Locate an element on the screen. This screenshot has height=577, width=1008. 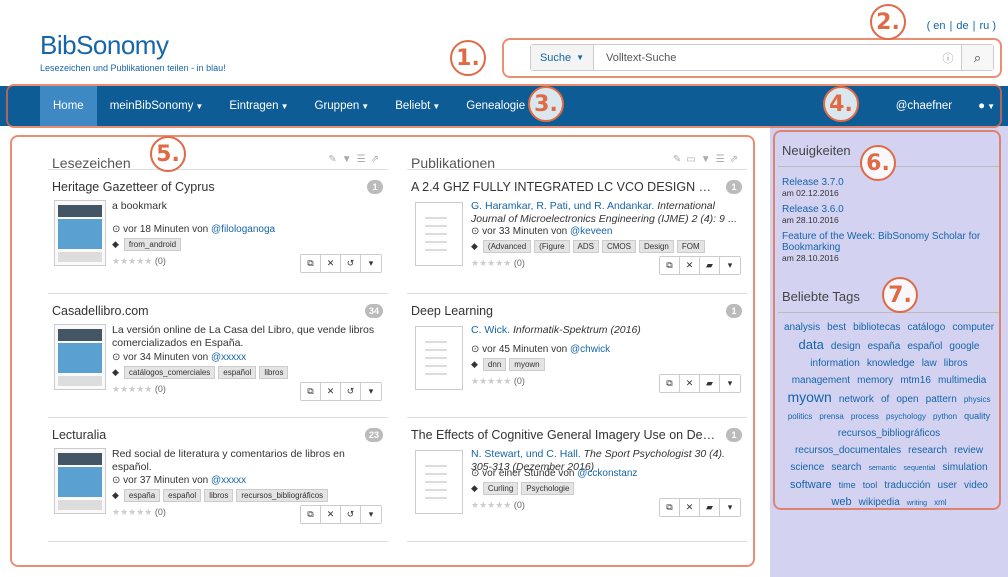
logo: BibSonomy is located at coordinates (104, 45).